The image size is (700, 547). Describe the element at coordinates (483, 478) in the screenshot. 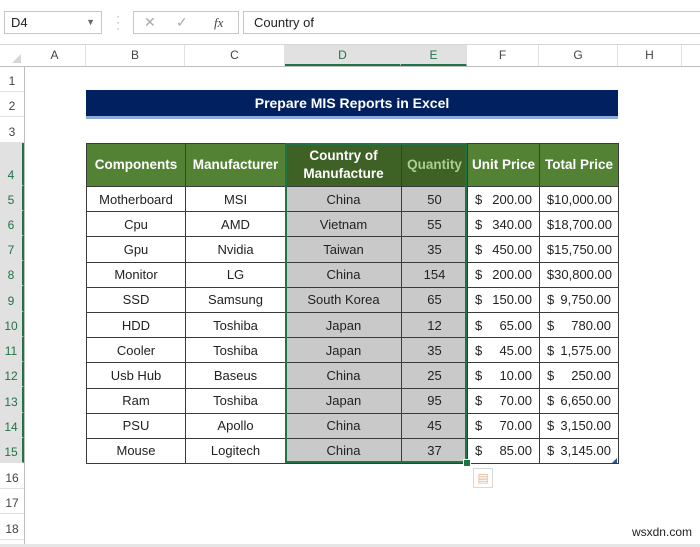

I see `quick-analysis-icon: ▤` at that location.